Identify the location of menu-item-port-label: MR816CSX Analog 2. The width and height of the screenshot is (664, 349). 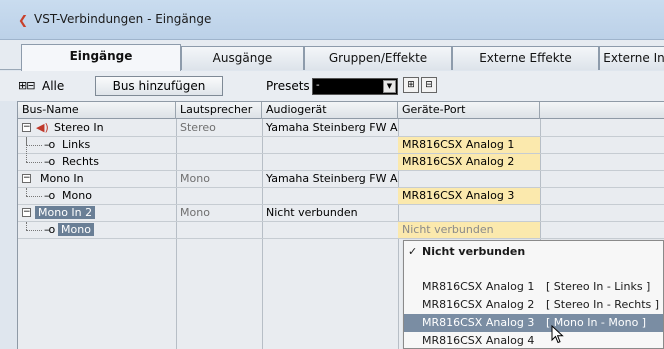
(478, 304).